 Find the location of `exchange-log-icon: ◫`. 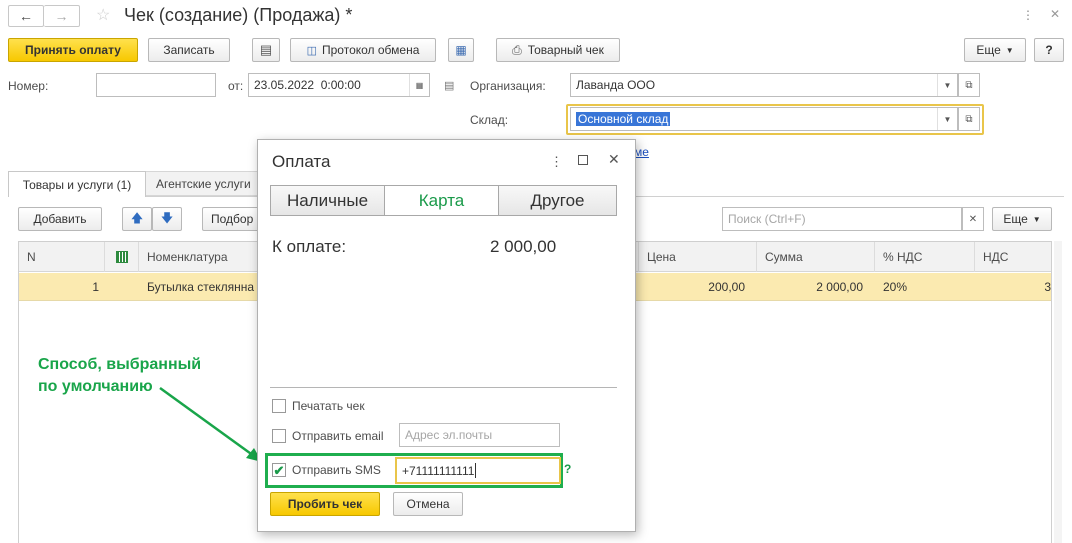

exchange-log-icon: ◫ is located at coordinates (311, 50).